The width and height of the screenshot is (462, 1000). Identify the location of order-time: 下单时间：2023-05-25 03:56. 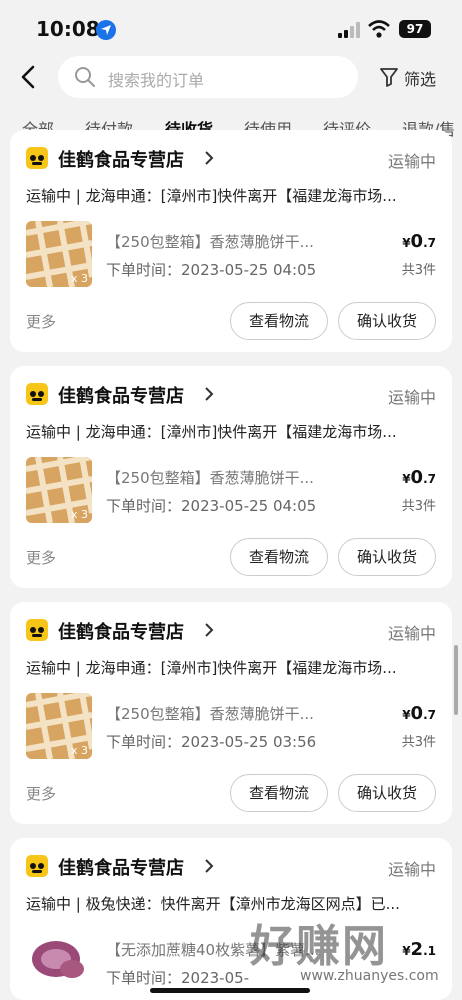
(211, 742).